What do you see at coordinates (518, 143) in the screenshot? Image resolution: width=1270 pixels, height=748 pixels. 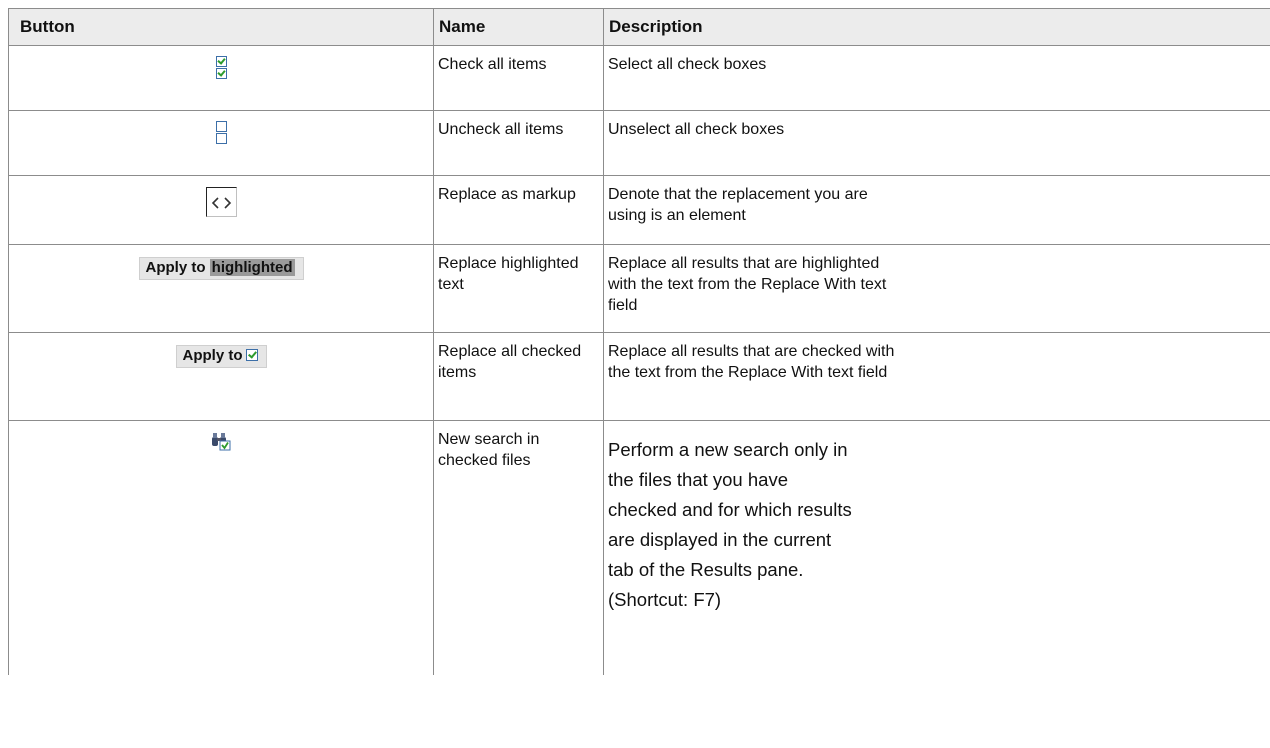 I see `name-cell: Uncheck all items` at bounding box center [518, 143].